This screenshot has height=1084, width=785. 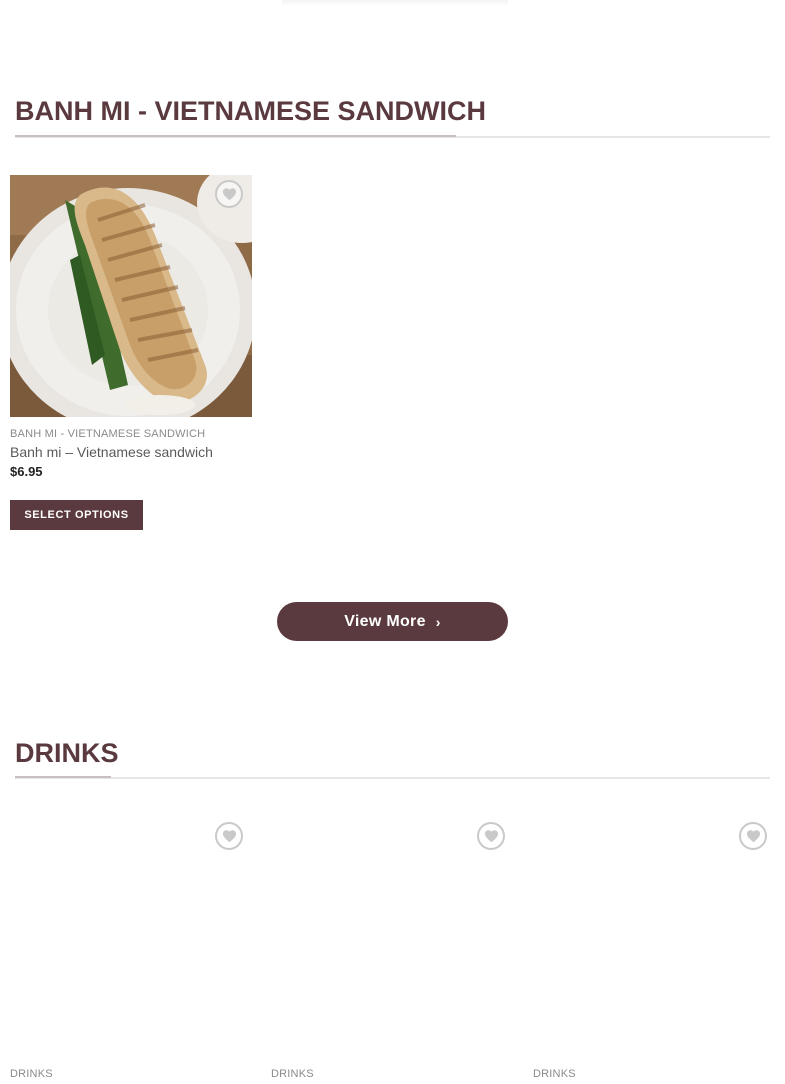 I want to click on top-faint-divider, so click(x=395, y=3).